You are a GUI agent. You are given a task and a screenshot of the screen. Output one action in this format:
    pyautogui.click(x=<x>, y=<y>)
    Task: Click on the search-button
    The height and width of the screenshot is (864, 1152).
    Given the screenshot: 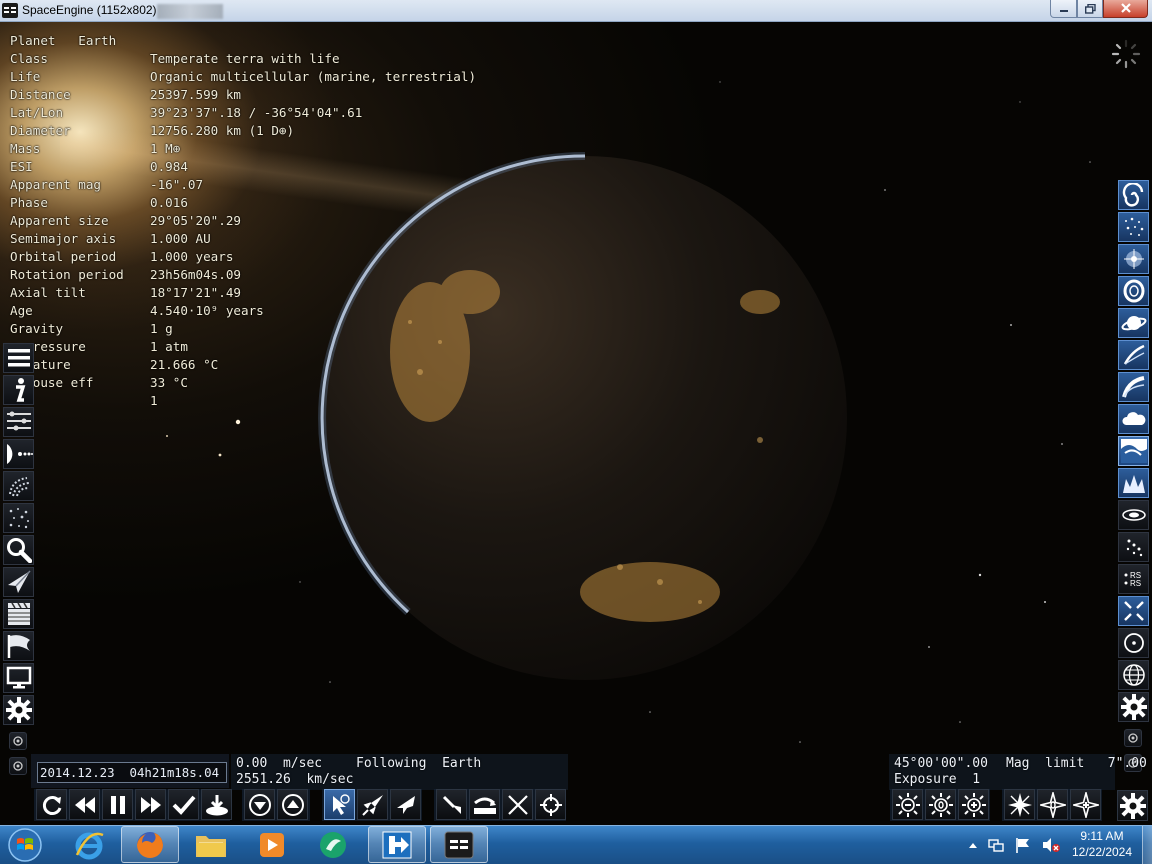 What is the action you would take?
    pyautogui.click(x=18, y=550)
    